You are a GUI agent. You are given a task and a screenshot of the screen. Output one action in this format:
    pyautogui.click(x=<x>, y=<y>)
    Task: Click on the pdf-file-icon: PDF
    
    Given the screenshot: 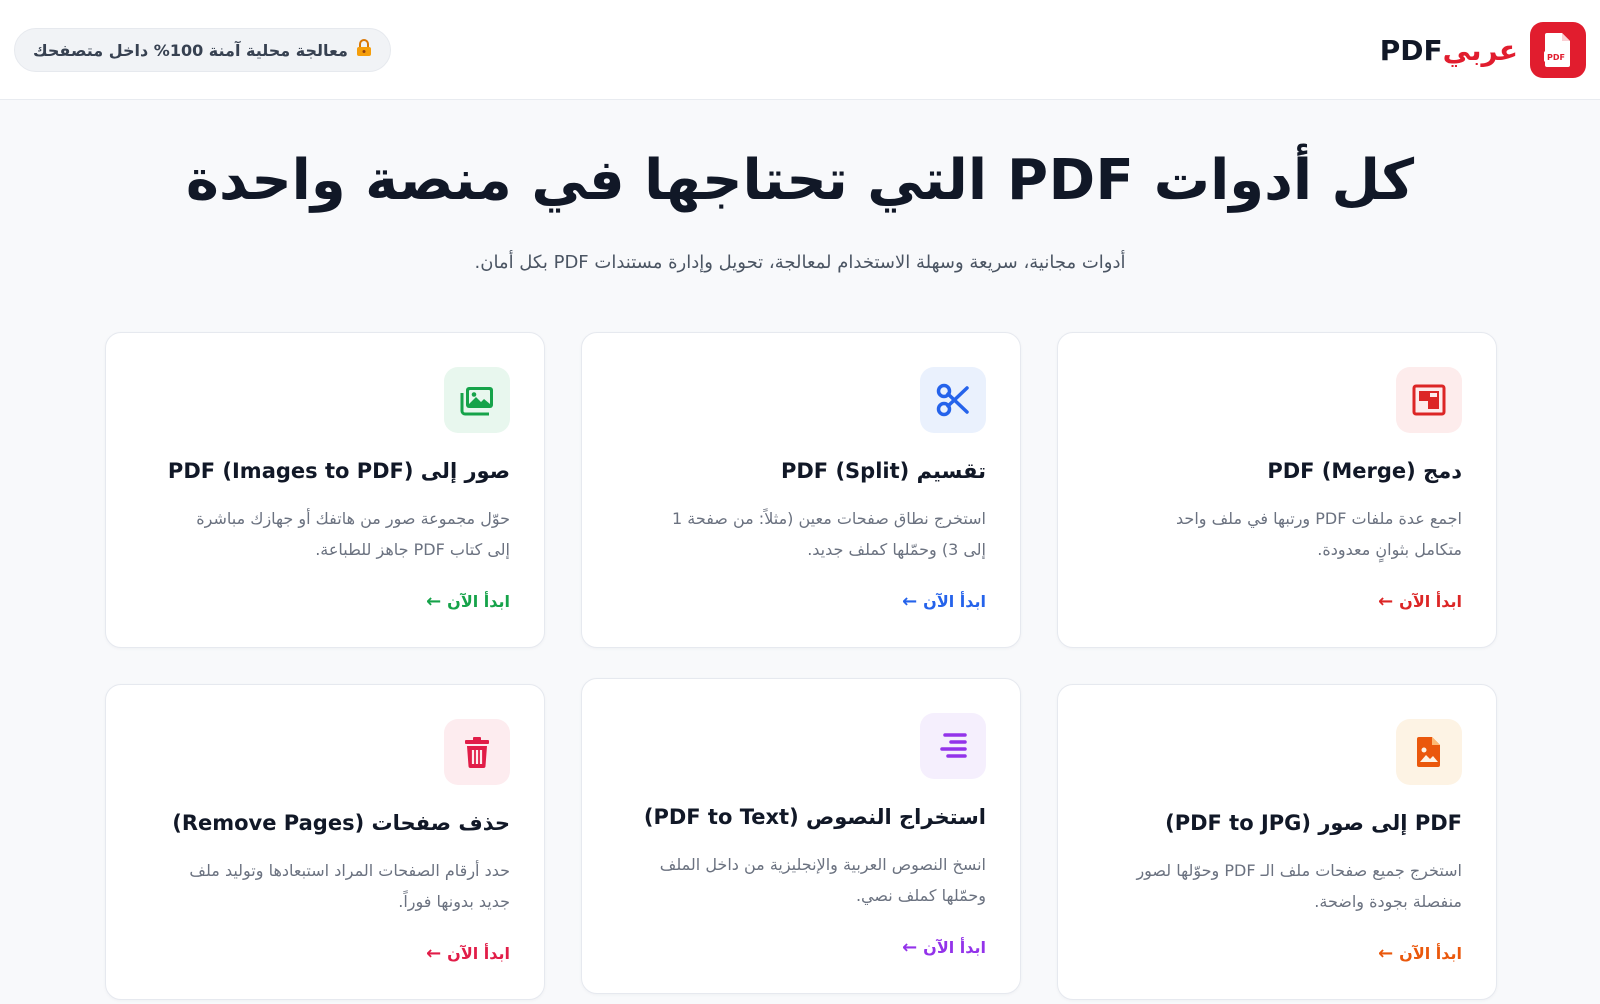 What is the action you would take?
    pyautogui.click(x=1558, y=50)
    